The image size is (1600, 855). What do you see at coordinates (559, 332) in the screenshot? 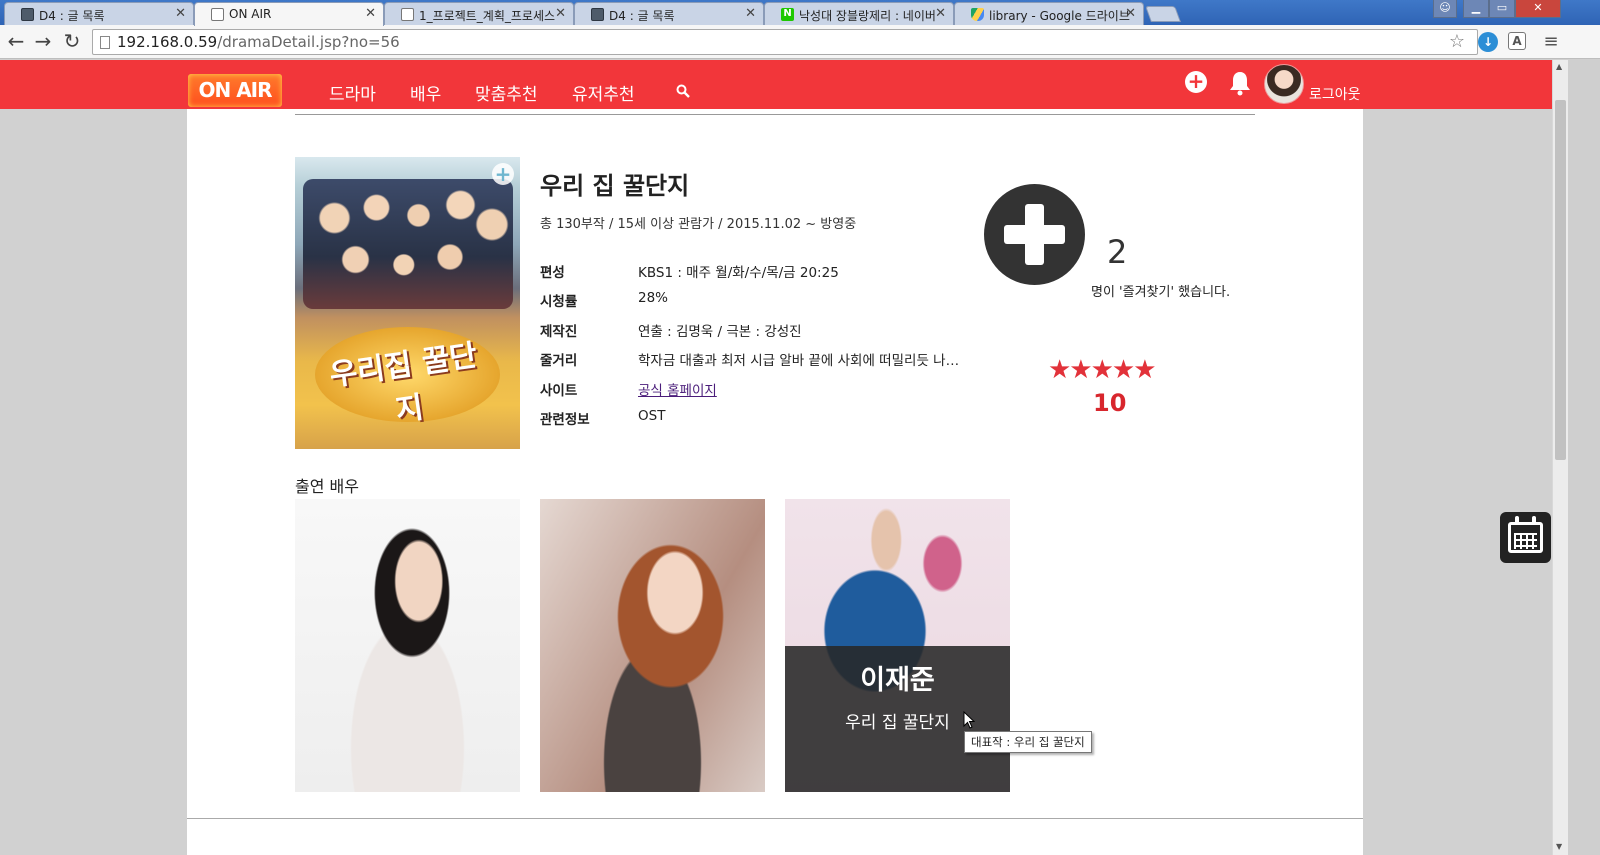
I see `info-key: 제작진` at bounding box center [559, 332].